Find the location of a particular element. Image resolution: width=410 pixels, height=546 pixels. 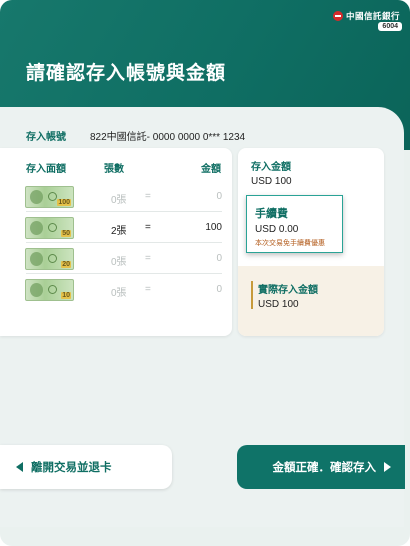

banknote-denomination: 10 is located at coordinates (66, 295).